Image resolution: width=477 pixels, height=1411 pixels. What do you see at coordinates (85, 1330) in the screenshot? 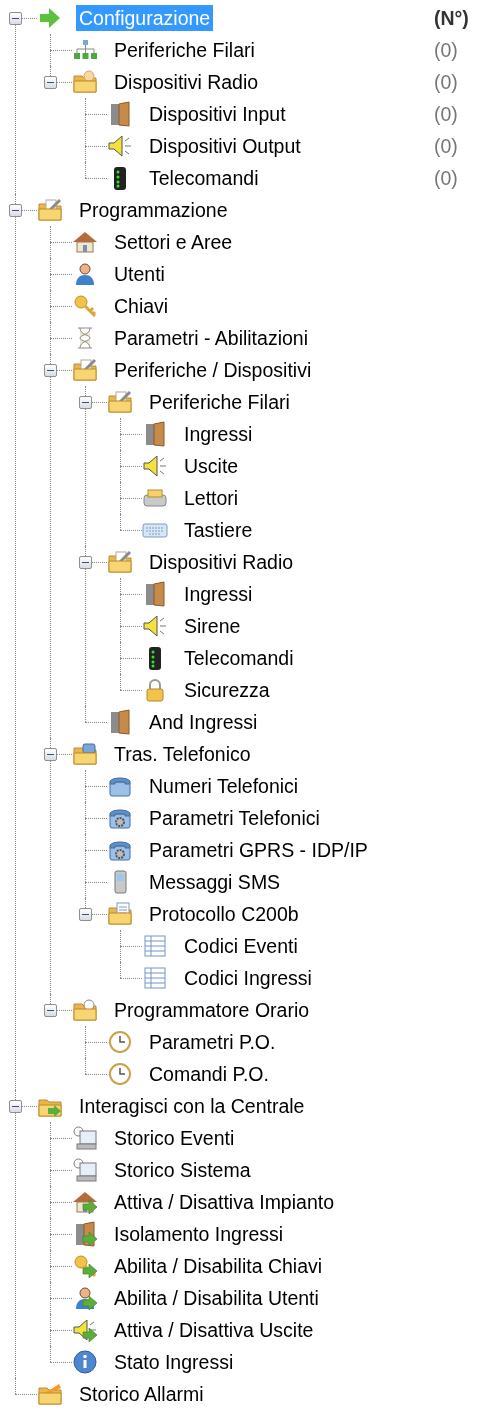
I see `speaker-arrow-icon` at bounding box center [85, 1330].